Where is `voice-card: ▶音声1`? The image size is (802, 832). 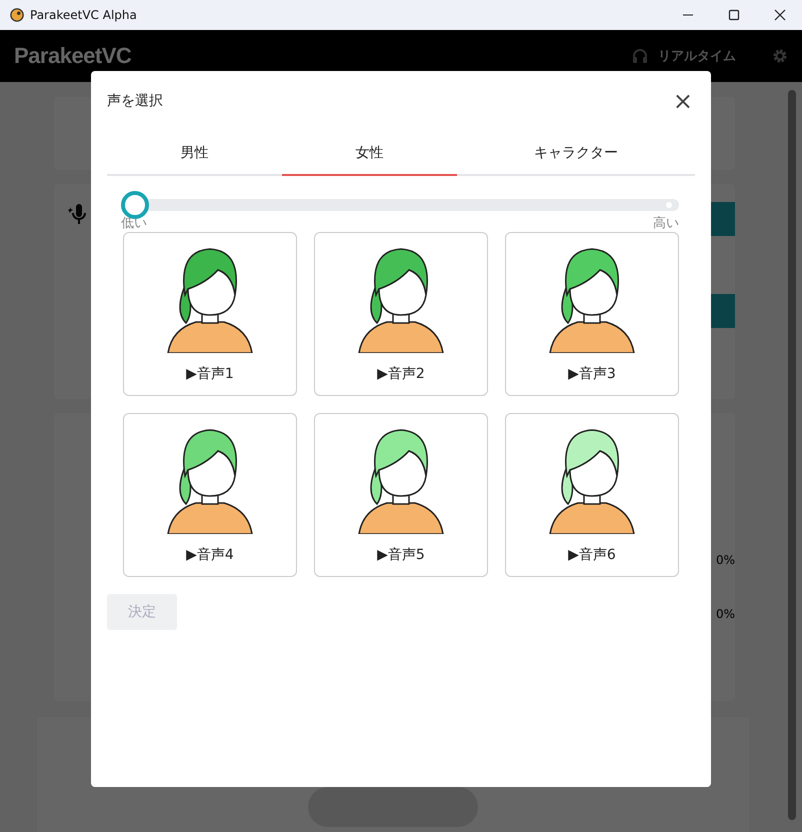
voice-card: ▶音声1 is located at coordinates (210, 314).